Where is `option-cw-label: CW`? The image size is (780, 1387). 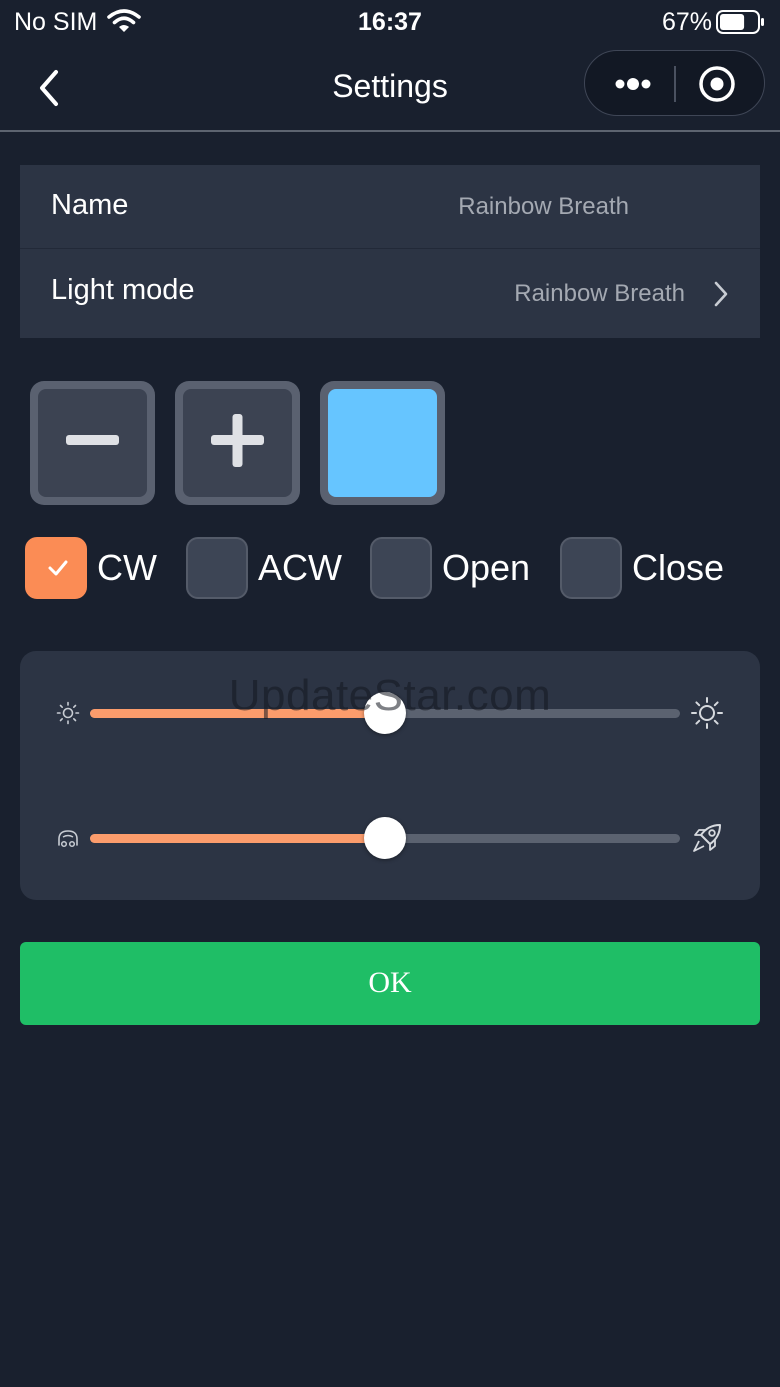 option-cw-label: CW is located at coordinates (127, 567).